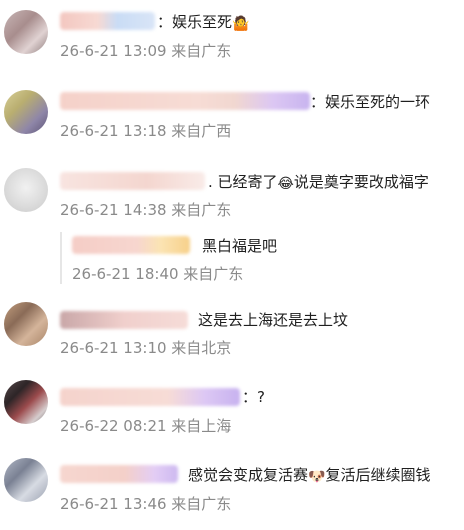  What do you see at coordinates (146, 131) in the screenshot?
I see `comment-meta: 26-6-21 13:18 来自广西` at bounding box center [146, 131].